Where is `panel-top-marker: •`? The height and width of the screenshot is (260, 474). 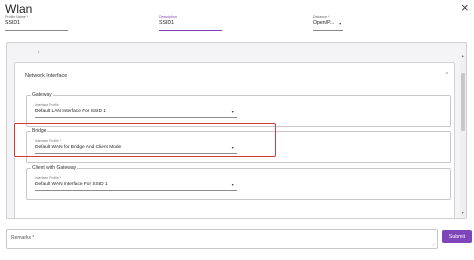 panel-top-marker: • is located at coordinates (39, 51).